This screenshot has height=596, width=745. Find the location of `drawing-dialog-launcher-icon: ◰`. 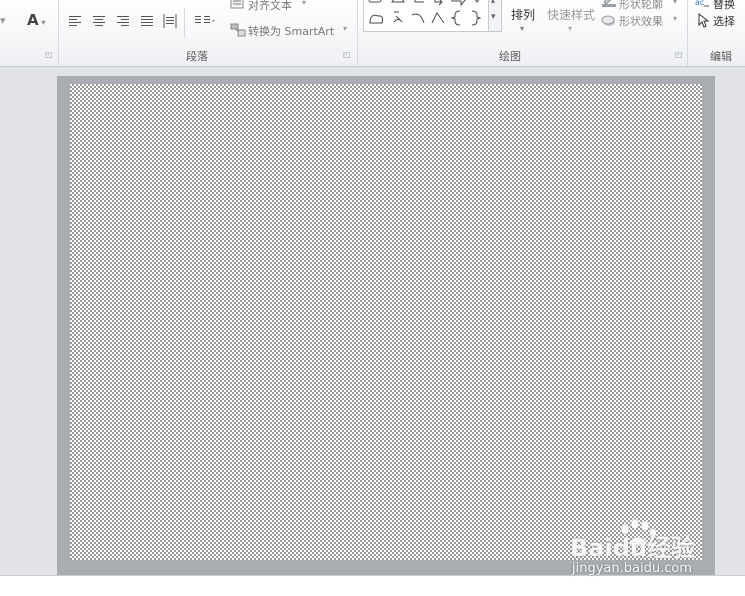

drawing-dialog-launcher-icon: ◰ is located at coordinates (679, 54).